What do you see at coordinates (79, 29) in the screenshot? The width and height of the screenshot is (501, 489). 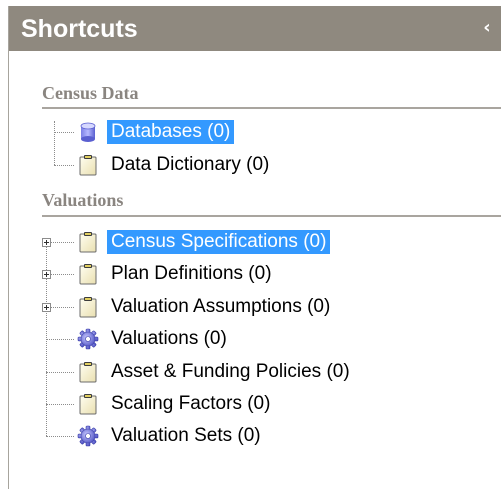 I see `panel-title: Shortcuts` at bounding box center [79, 29].